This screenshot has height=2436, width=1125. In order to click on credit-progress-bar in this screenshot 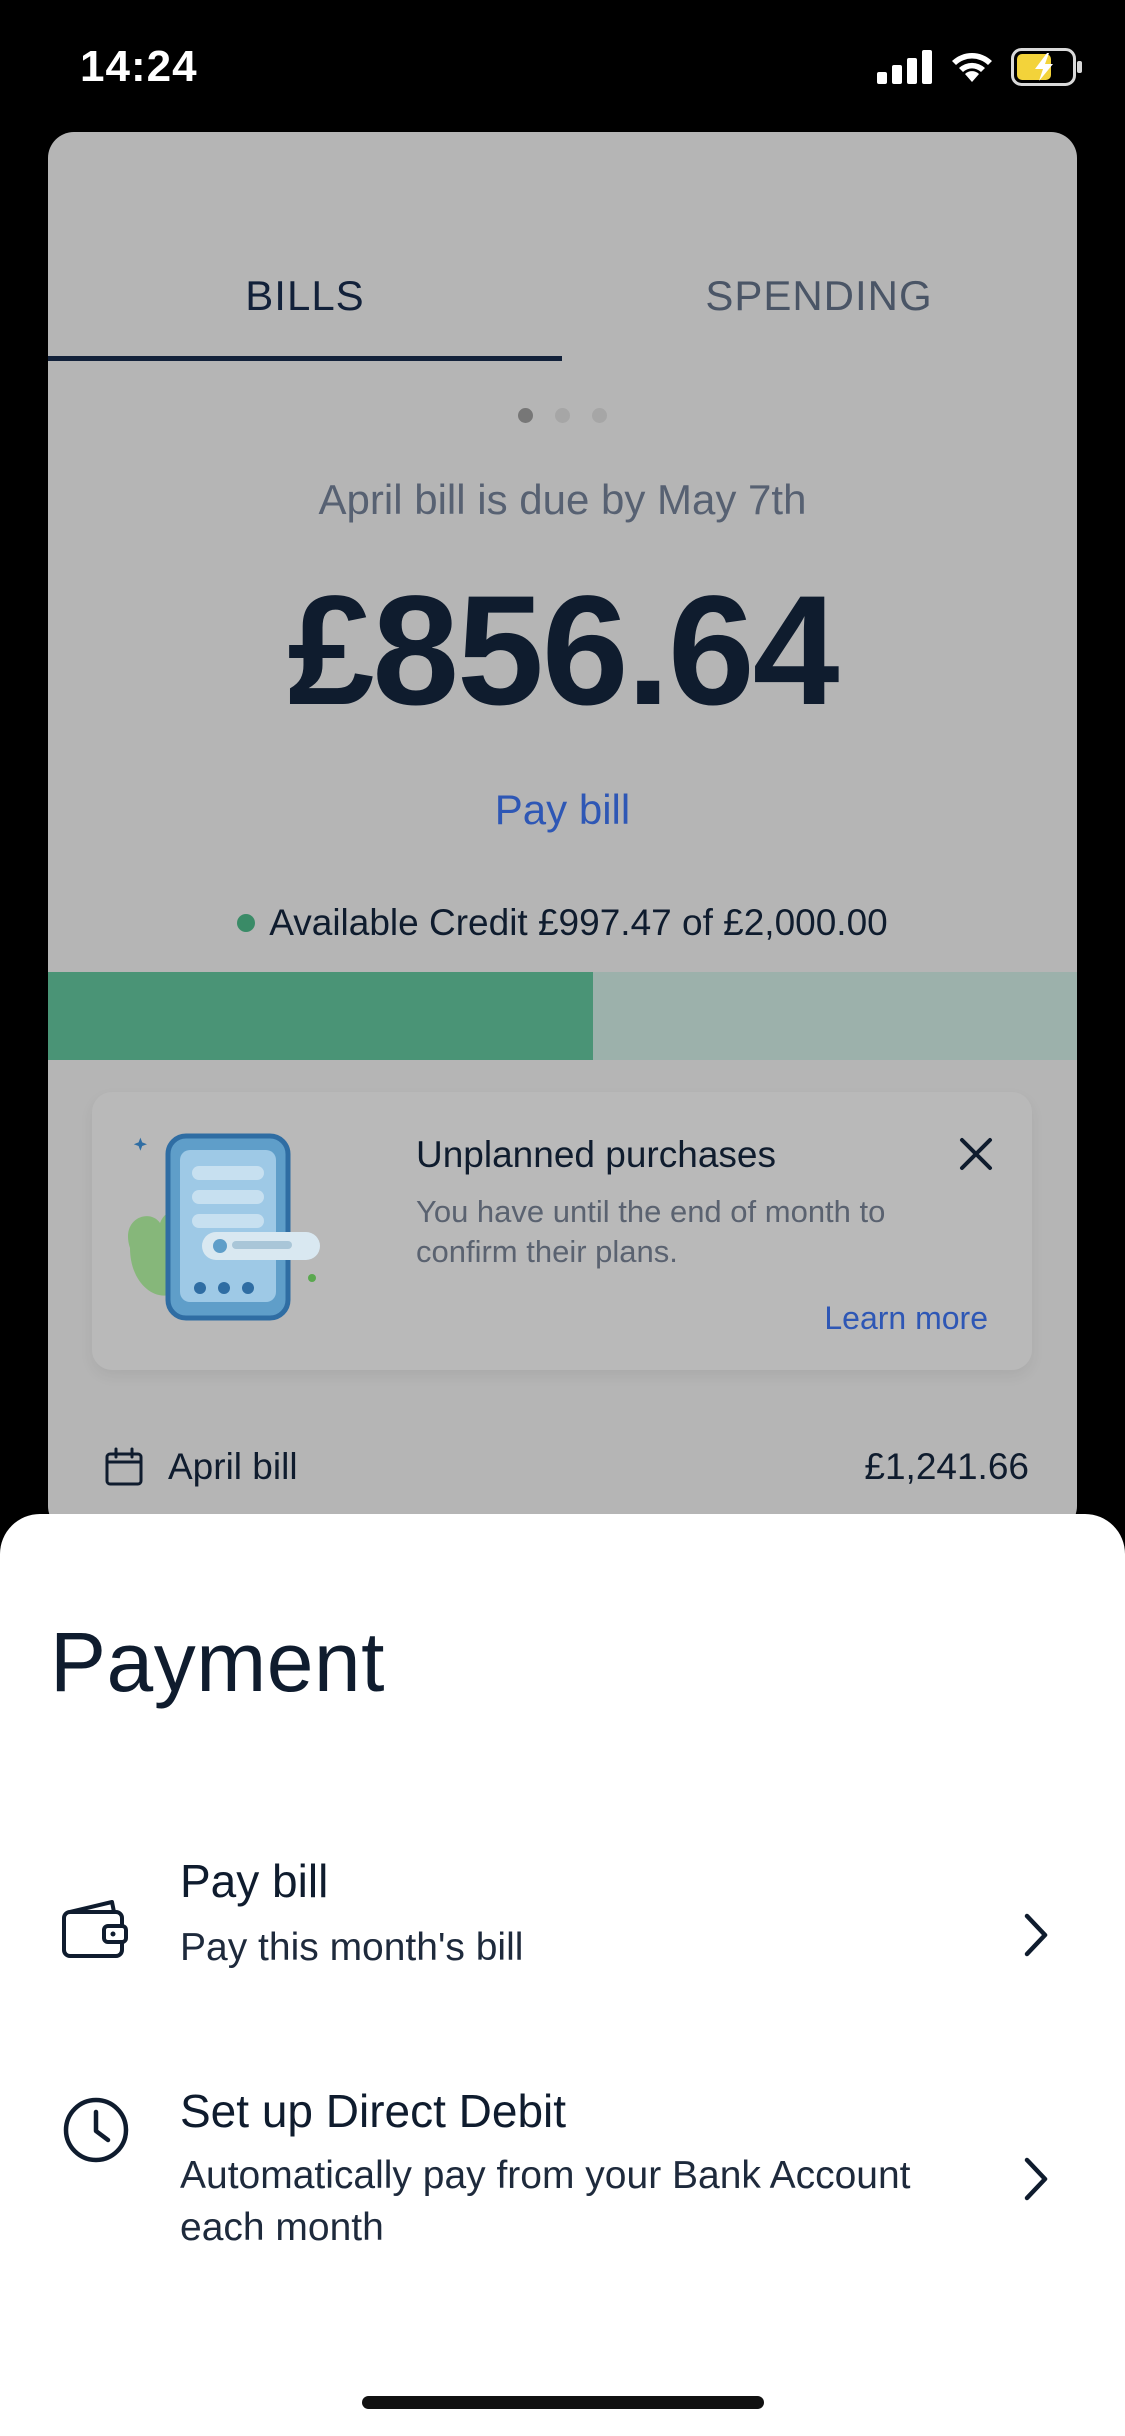, I will do `click(562, 1016)`.